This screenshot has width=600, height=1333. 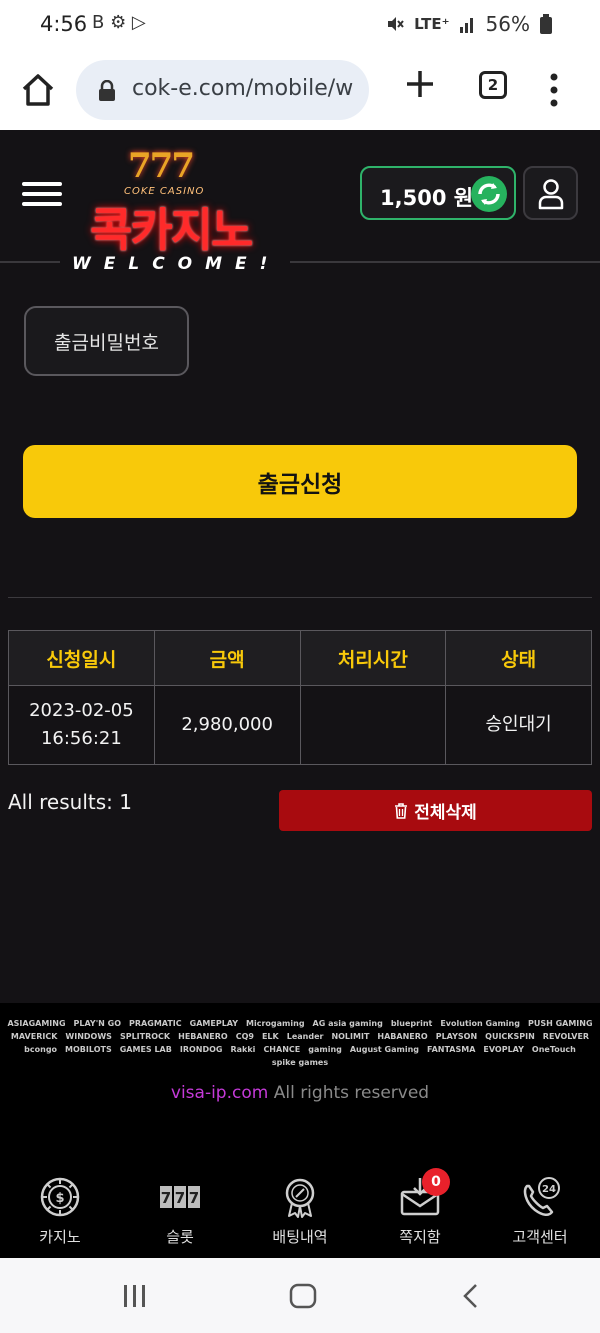 What do you see at coordinates (427, 198) in the screenshot?
I see `balance-amount: 1,500 원` at bounding box center [427, 198].